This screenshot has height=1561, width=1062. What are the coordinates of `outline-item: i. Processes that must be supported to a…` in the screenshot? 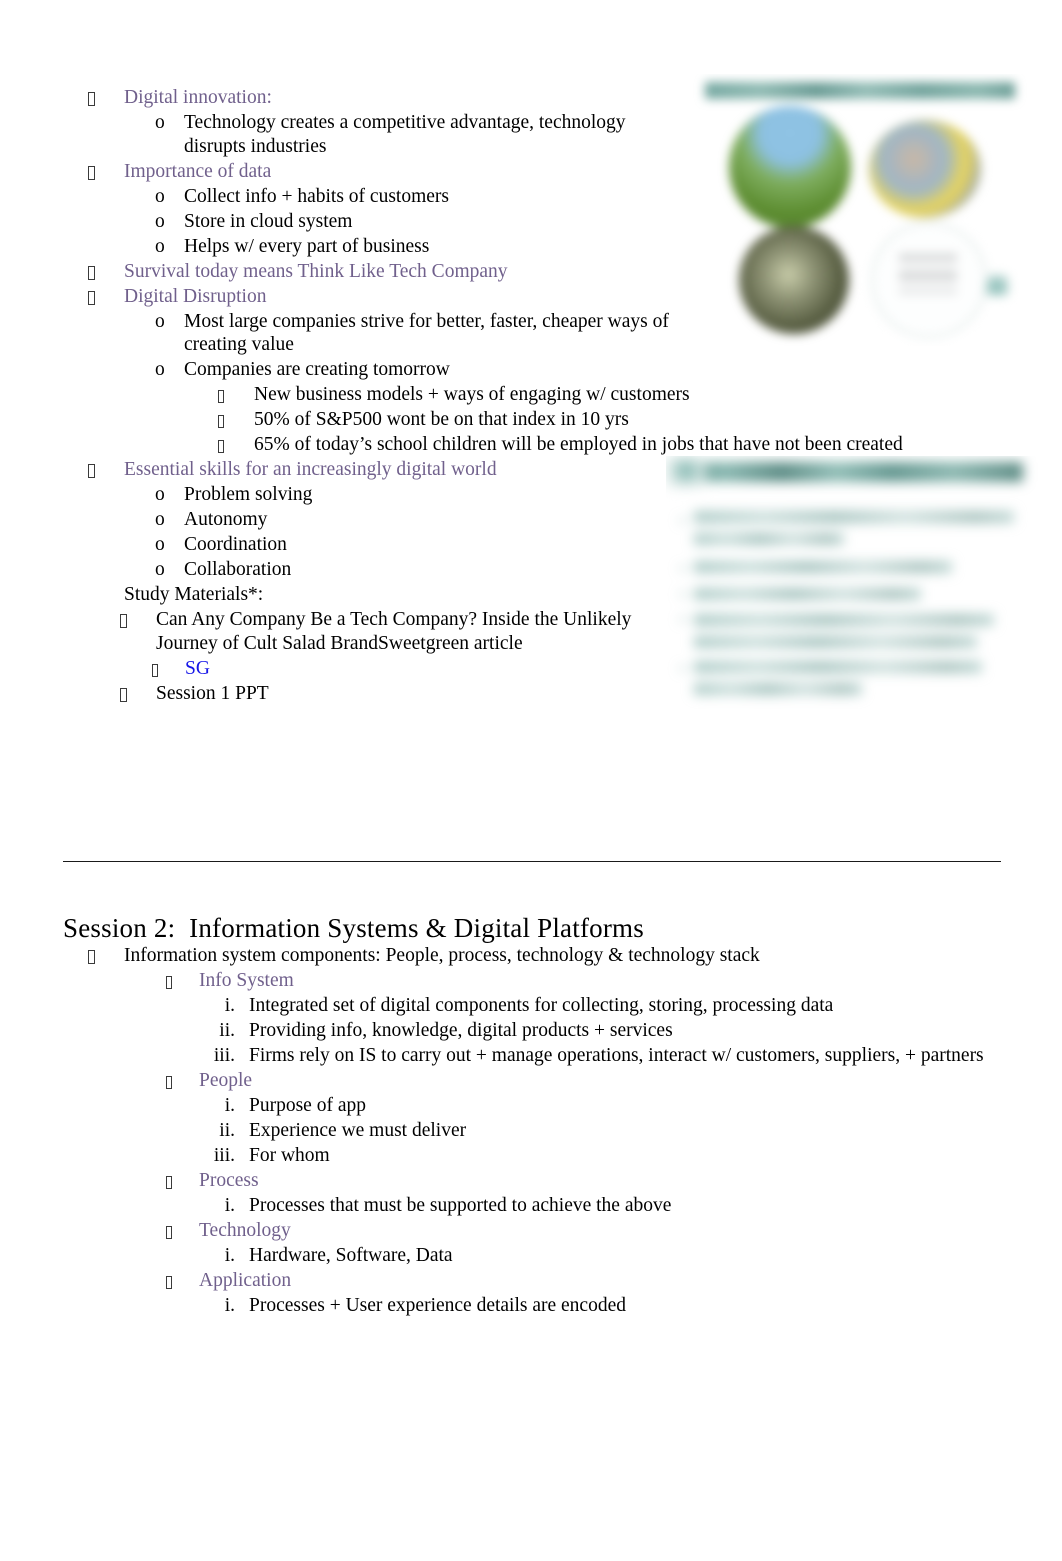 It's located at (505, 1206).